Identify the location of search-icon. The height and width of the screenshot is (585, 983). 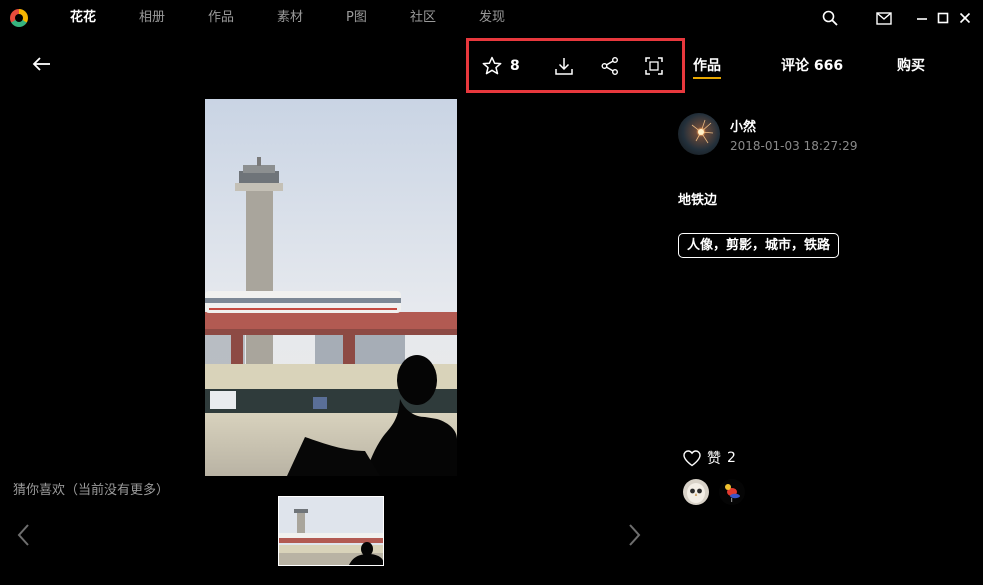
(830, 18).